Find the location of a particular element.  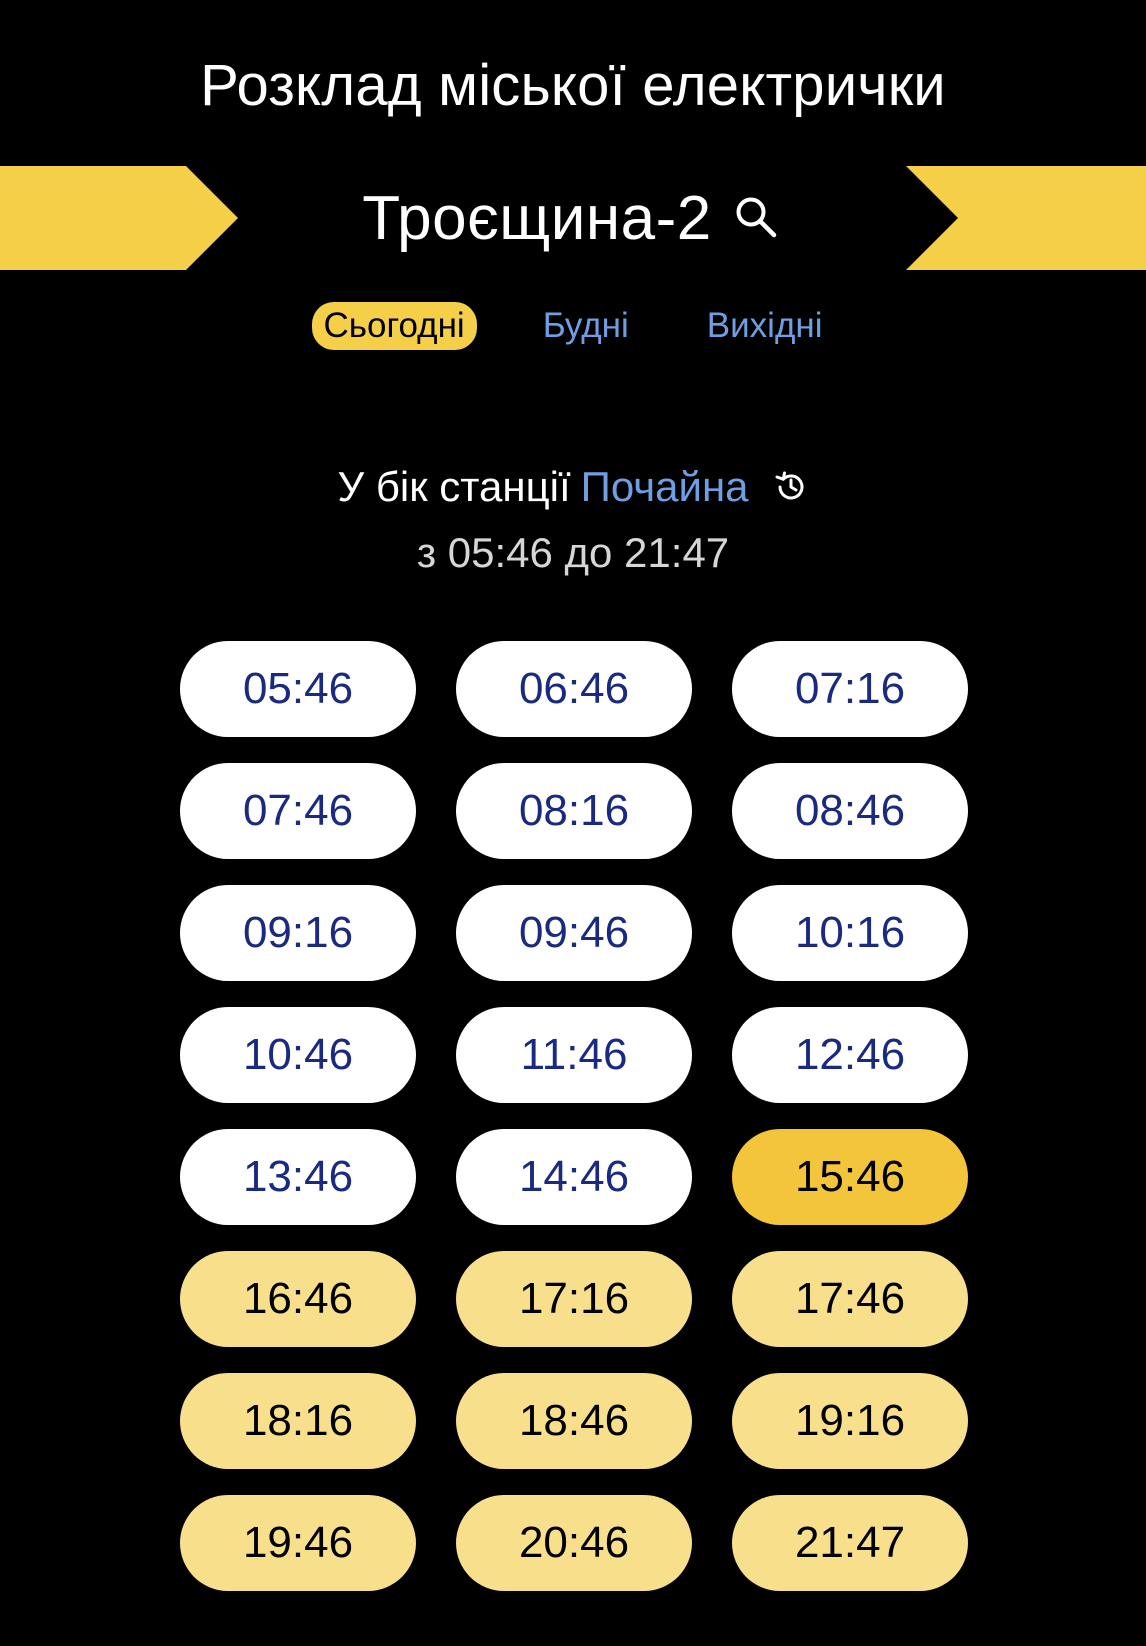

departure-time-upcoming: 19:16 is located at coordinates (850, 1421).